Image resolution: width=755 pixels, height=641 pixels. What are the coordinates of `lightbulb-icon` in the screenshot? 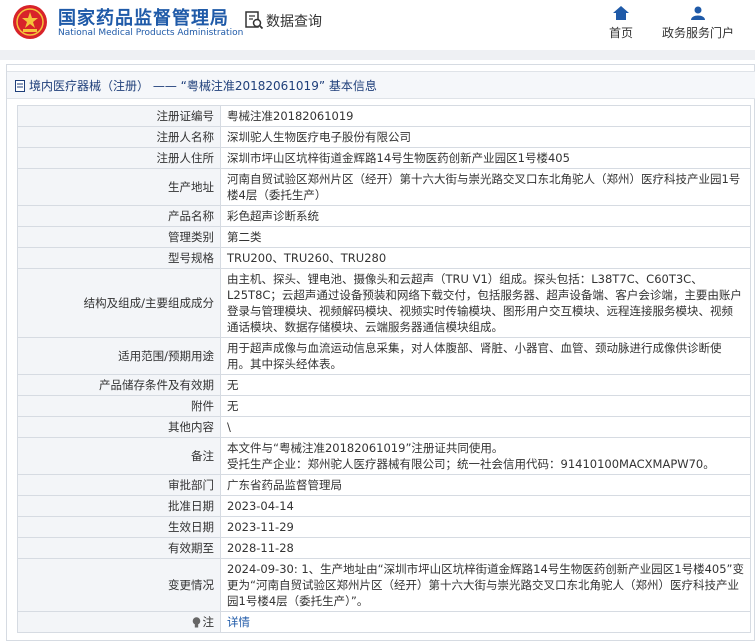 It's located at (196, 622).